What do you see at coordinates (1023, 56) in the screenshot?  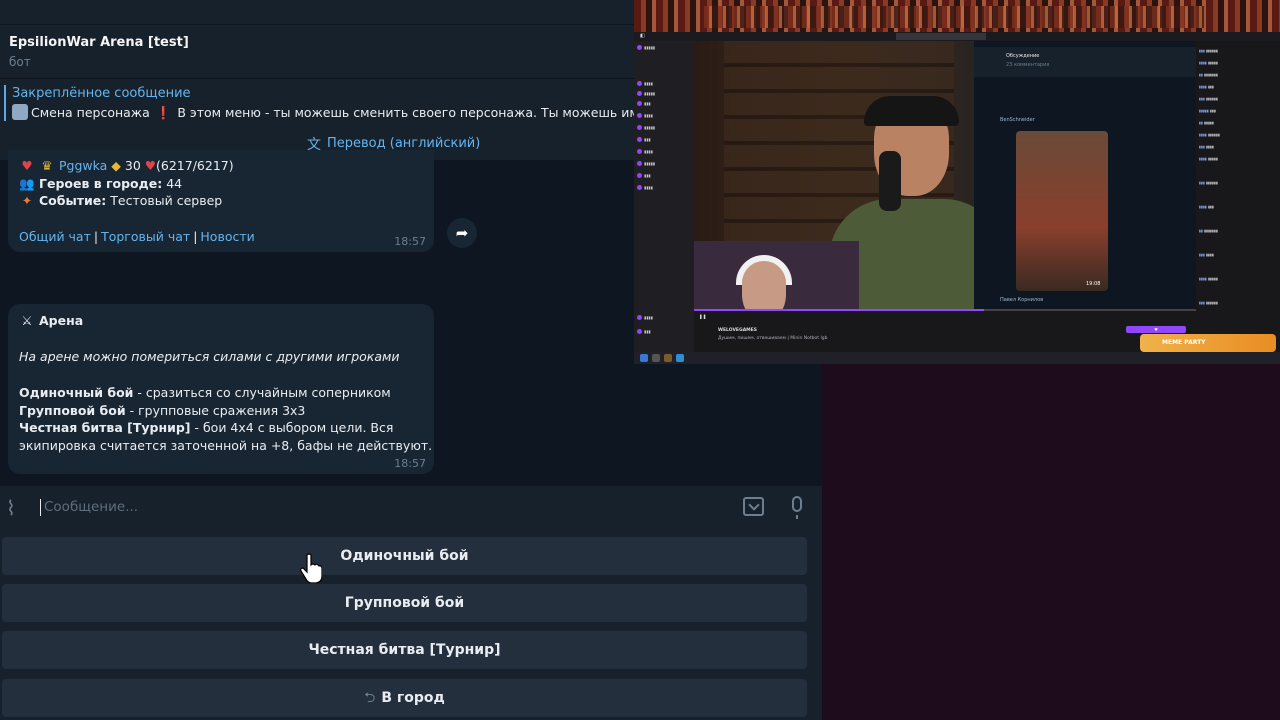 I see `phone-header-title: Обсуждение` at bounding box center [1023, 56].